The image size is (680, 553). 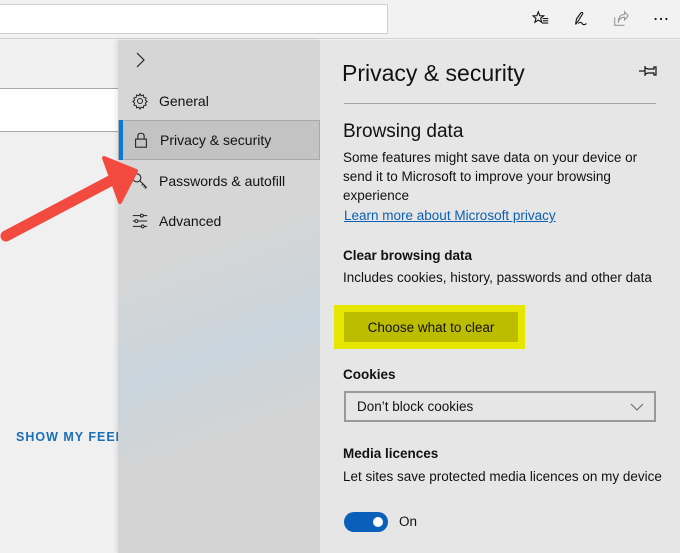 I want to click on media-licences-heading: Media licences, so click(x=391, y=453).